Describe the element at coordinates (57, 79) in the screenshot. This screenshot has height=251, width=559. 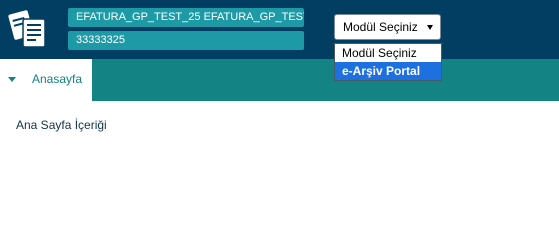
I see `tab-anasayfa-label: Anasayfa` at that location.